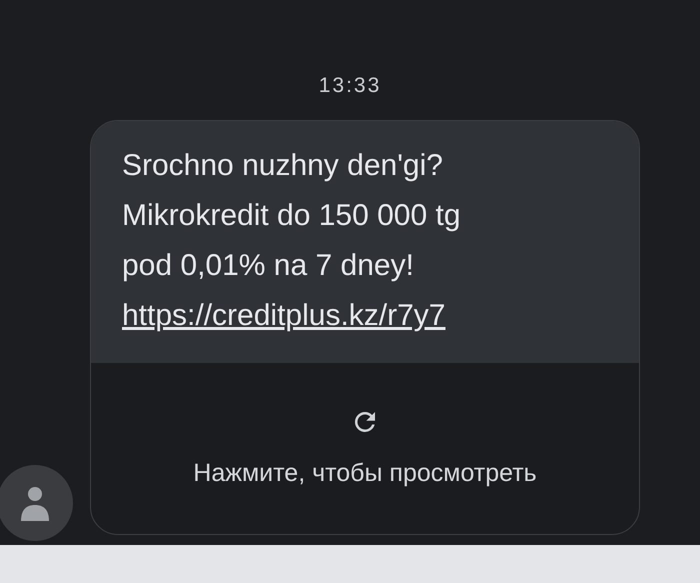 The width and height of the screenshot is (700, 583). What do you see at coordinates (35, 503) in the screenshot?
I see `person-icon` at bounding box center [35, 503].